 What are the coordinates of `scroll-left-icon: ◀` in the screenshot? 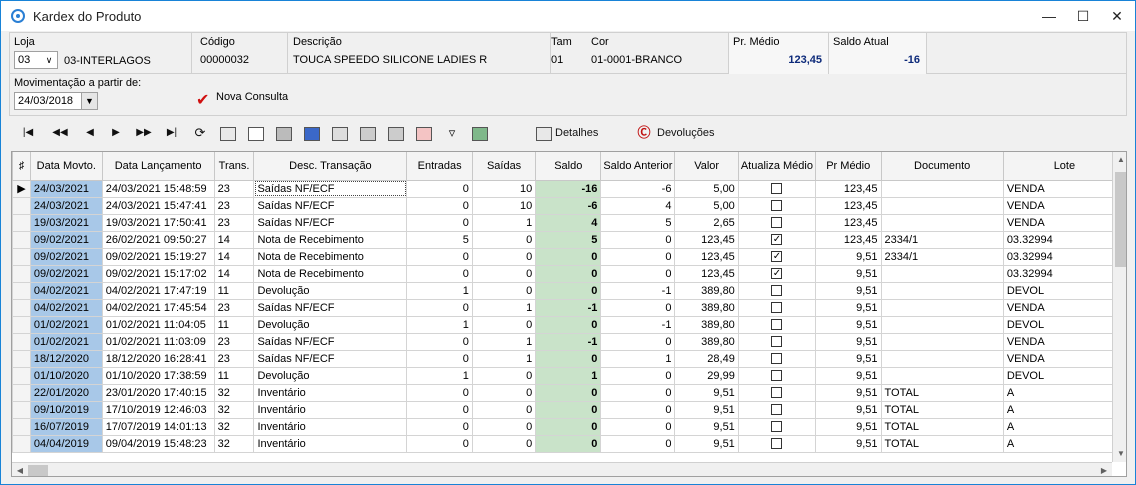 It's located at (20, 469).